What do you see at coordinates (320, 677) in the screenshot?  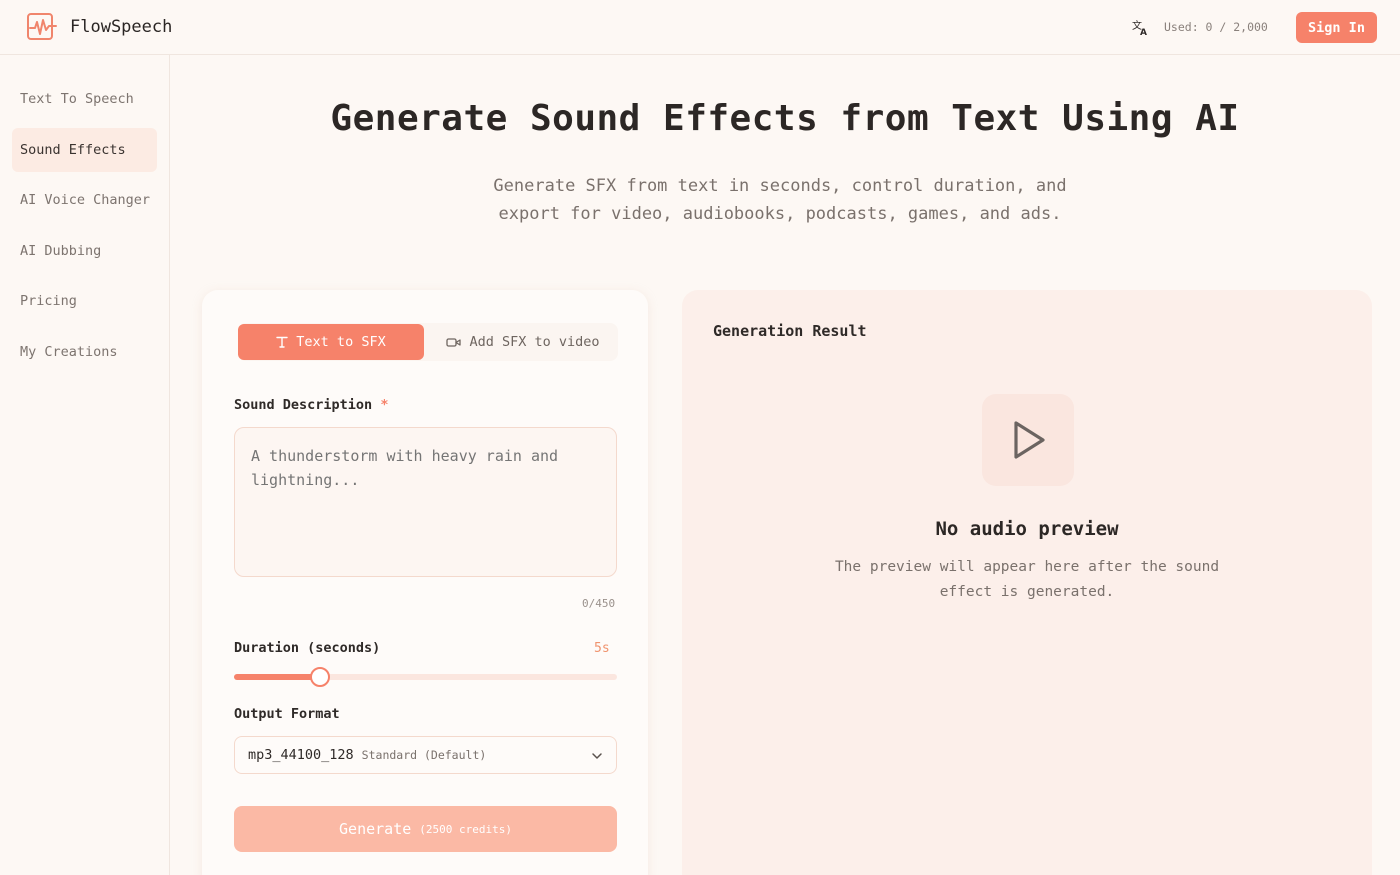 I see `duration-slider-handle` at bounding box center [320, 677].